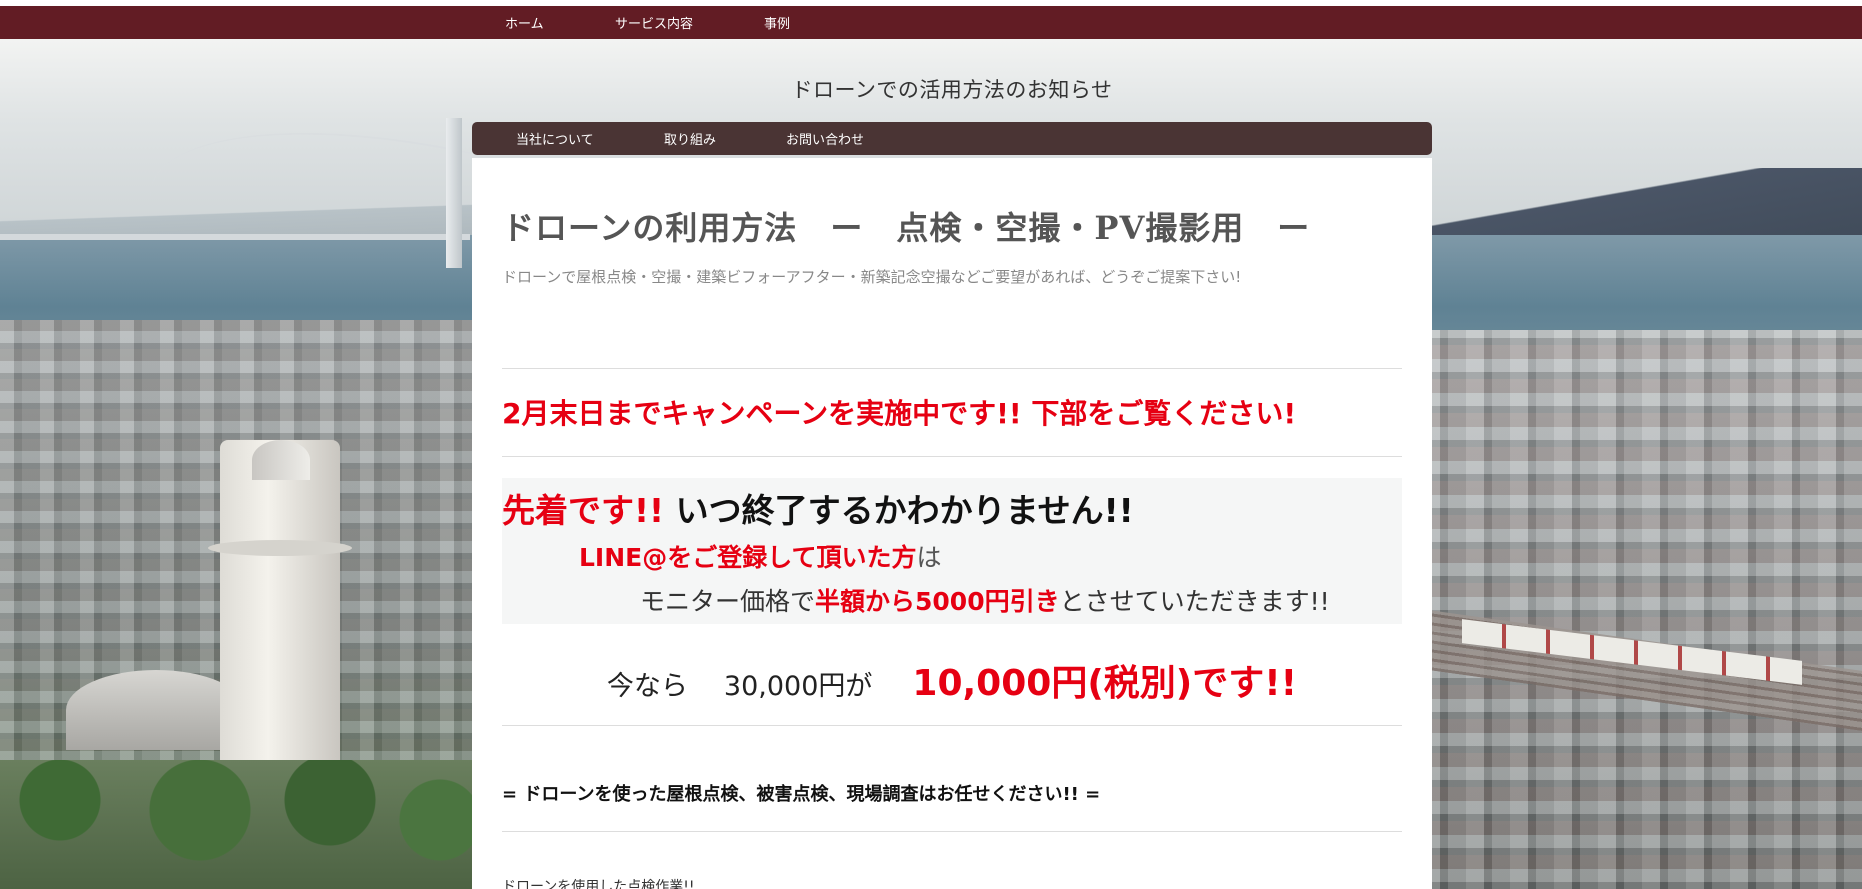 This screenshot has width=1862, height=889. I want to click on promo-line-monitor-price: モニター価格で半額から5000円引きとさせていただきます!!, so click(985, 600).